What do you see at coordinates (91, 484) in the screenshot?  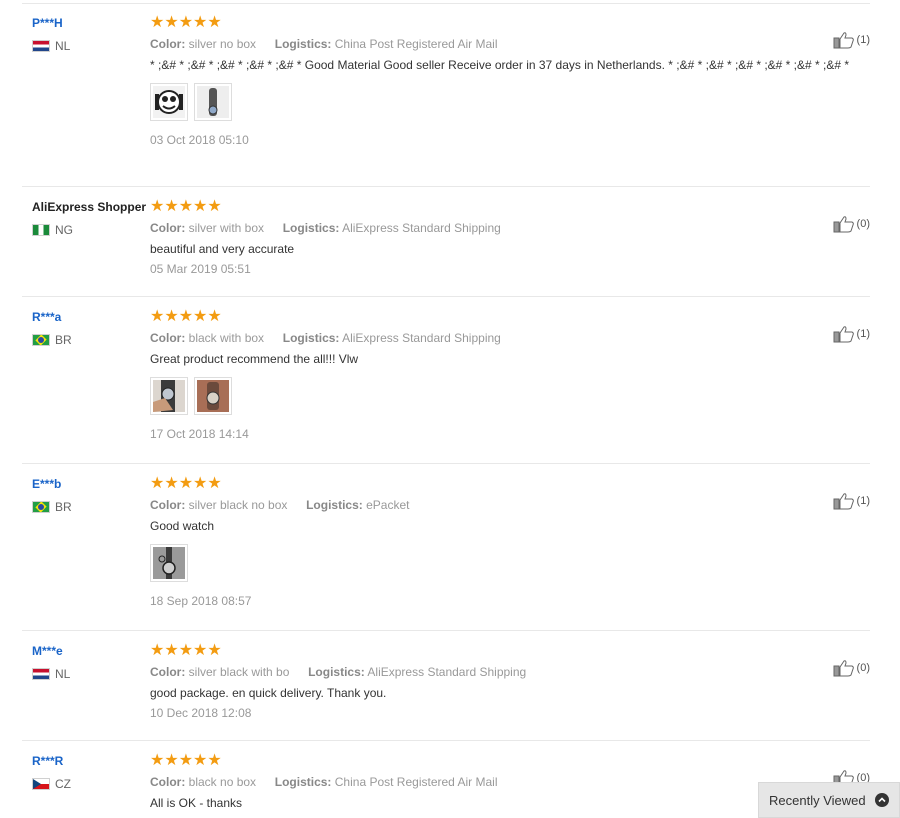 I see `buyer-name: E***b` at bounding box center [91, 484].